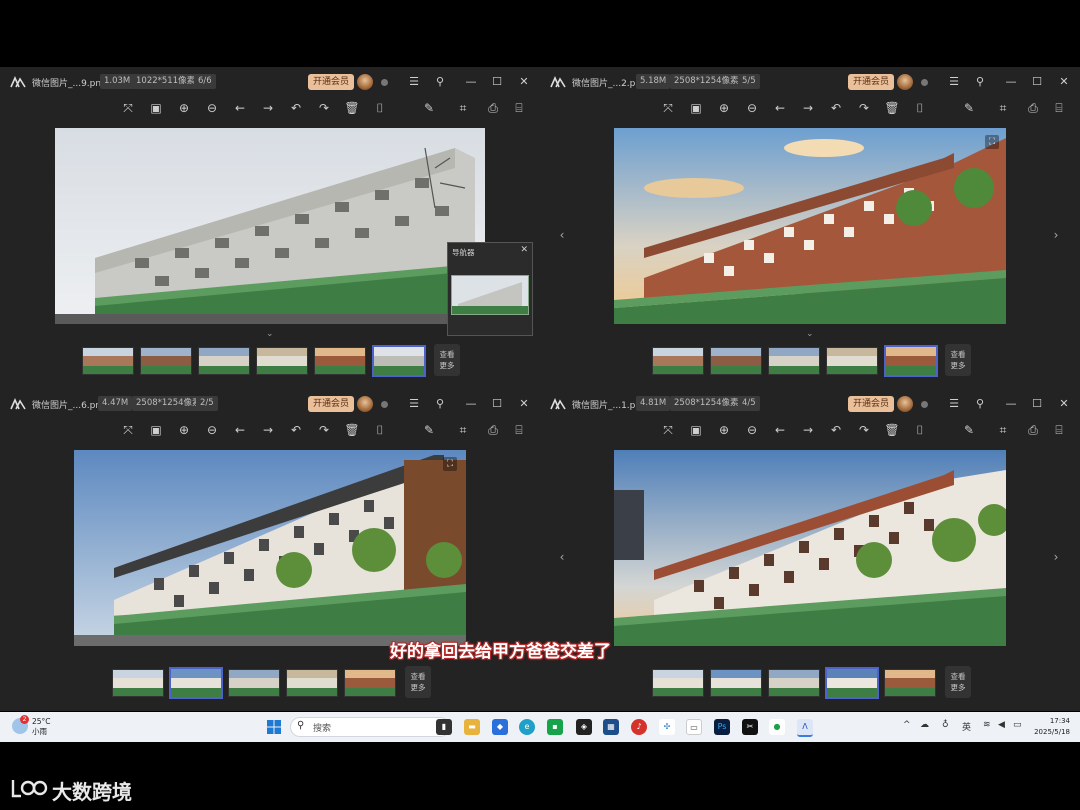 Image resolution: width=1080 pixels, height=810 pixels. What do you see at coordinates (1001, 725) in the screenshot?
I see `volume-icon: ◀` at bounding box center [1001, 725].